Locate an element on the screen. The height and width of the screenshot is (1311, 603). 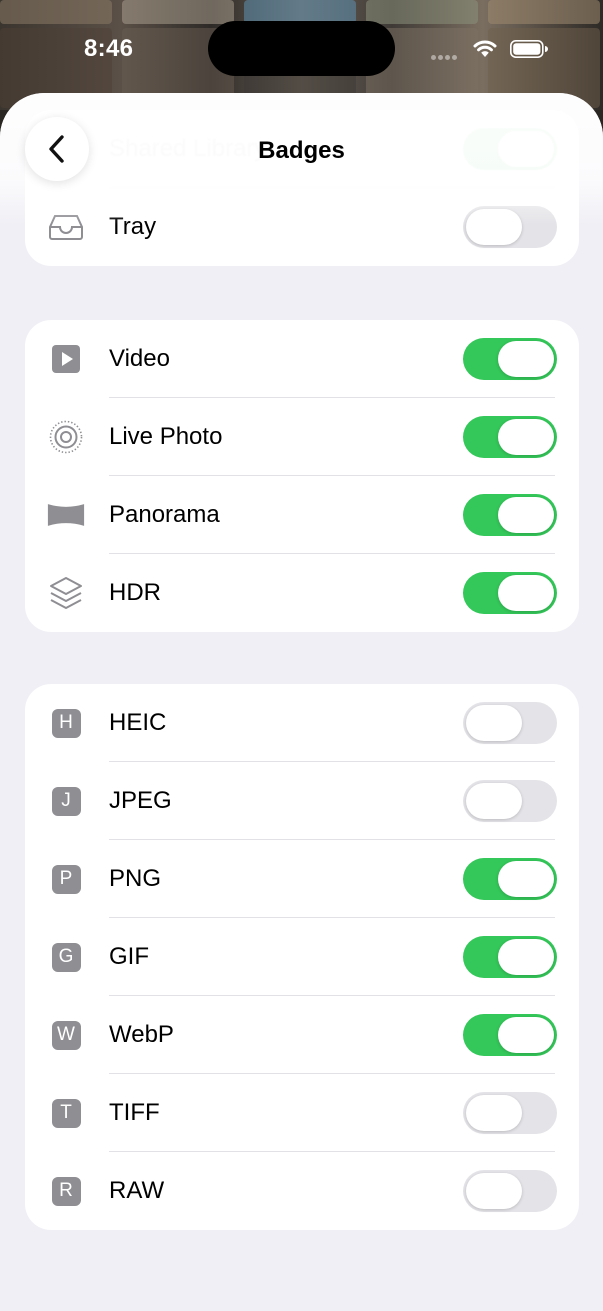
row-label: Tray is located at coordinates (133, 226).